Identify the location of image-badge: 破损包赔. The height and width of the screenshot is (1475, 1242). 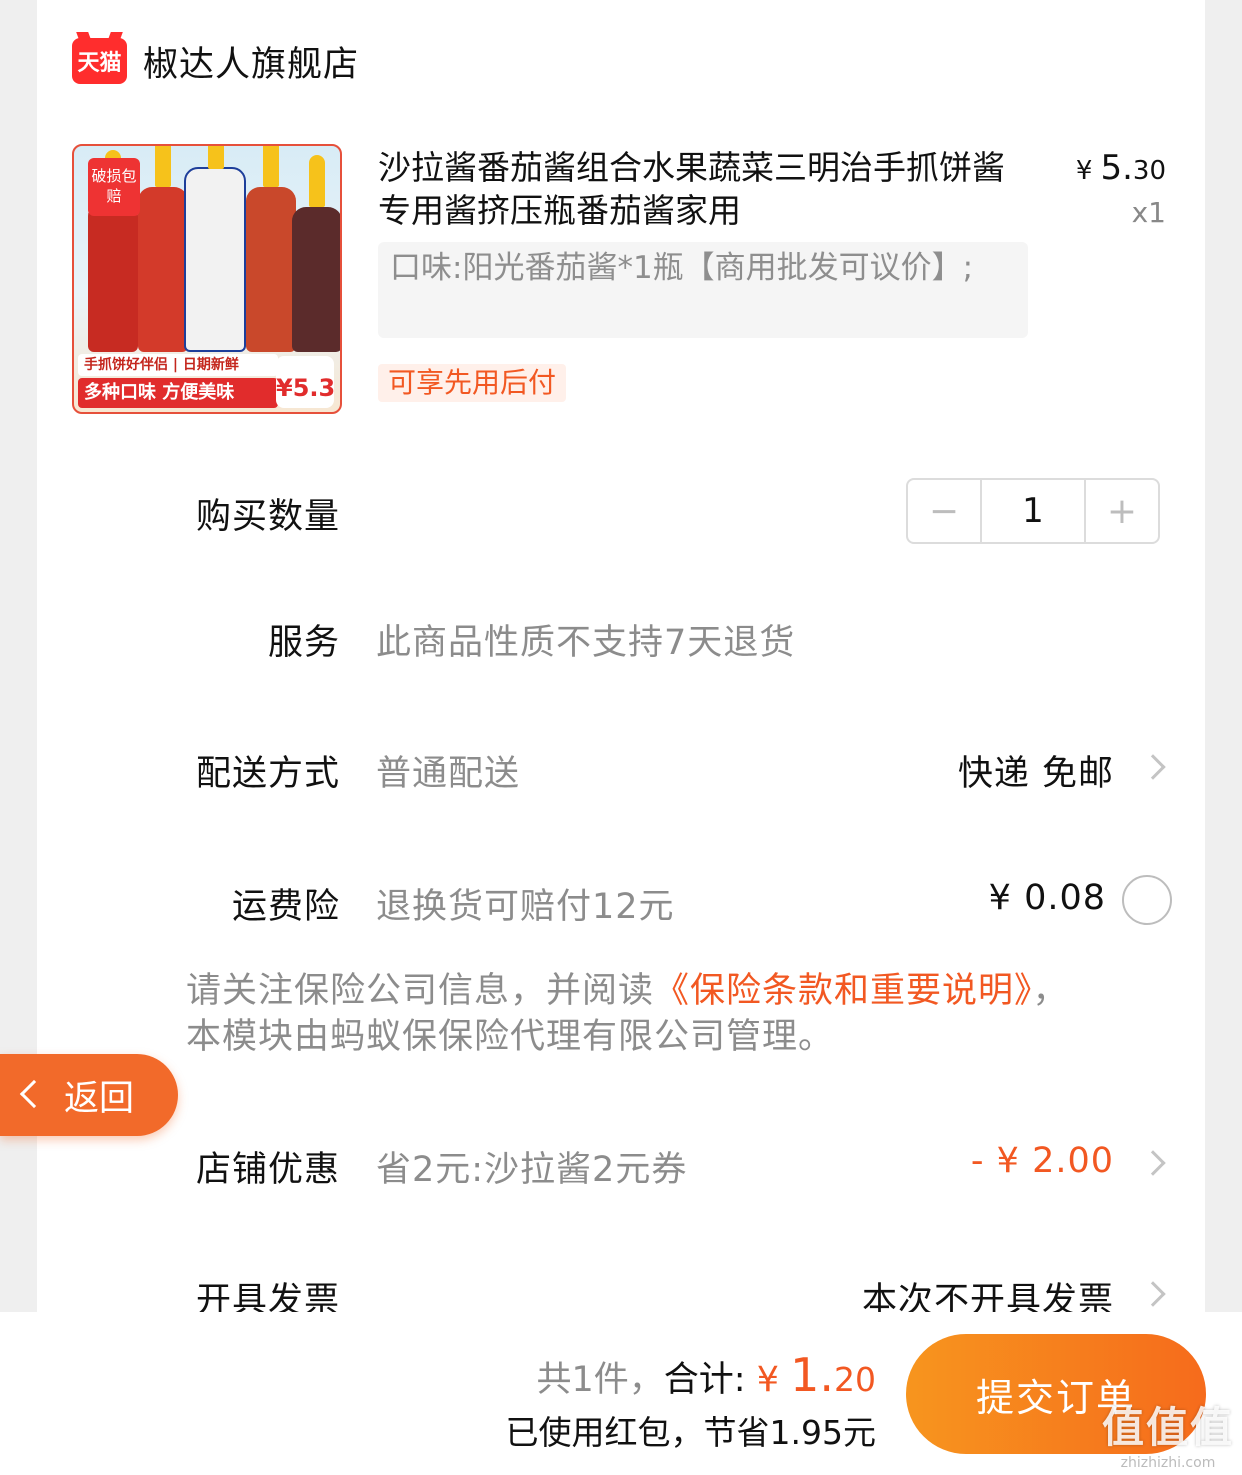
(114, 187).